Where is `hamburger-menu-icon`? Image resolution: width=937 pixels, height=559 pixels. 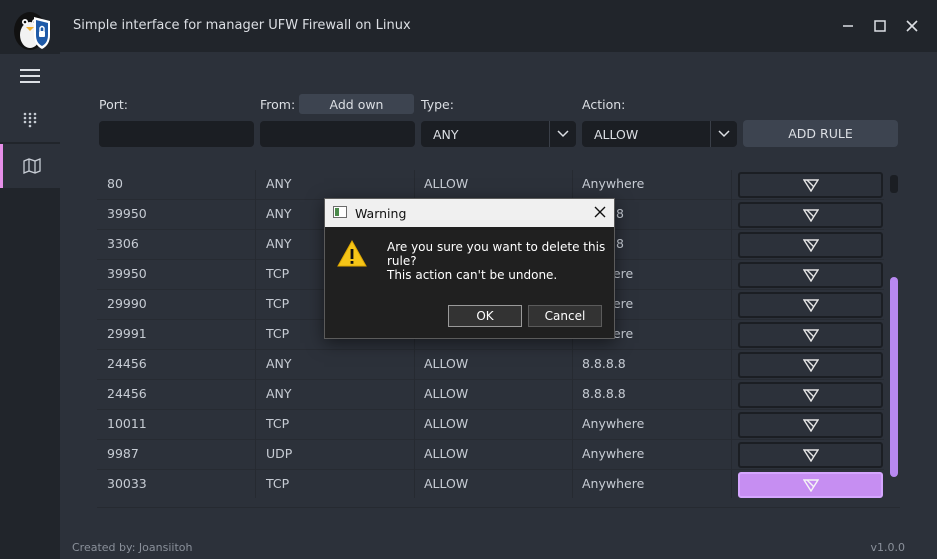 hamburger-menu-icon is located at coordinates (30, 76).